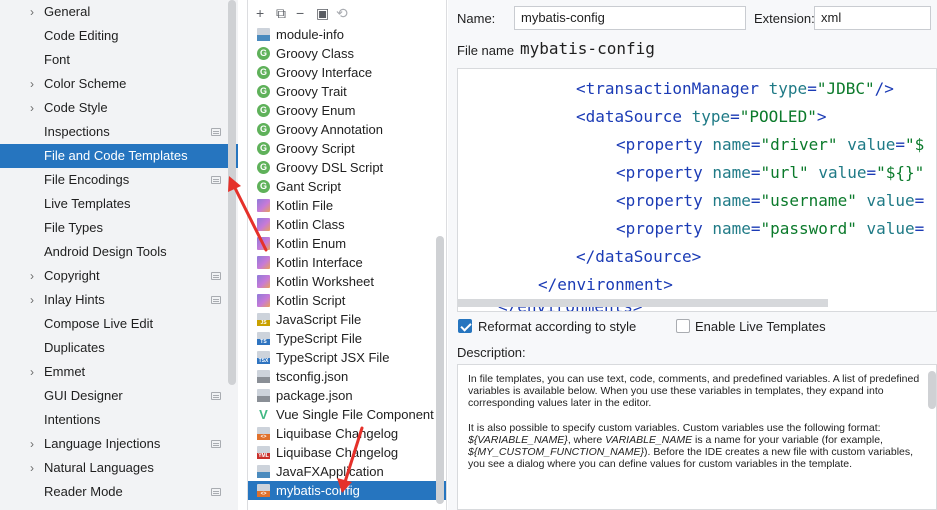  What do you see at coordinates (329, 129) in the screenshot?
I see `template-item-label: Groovy Annotation` at bounding box center [329, 129].